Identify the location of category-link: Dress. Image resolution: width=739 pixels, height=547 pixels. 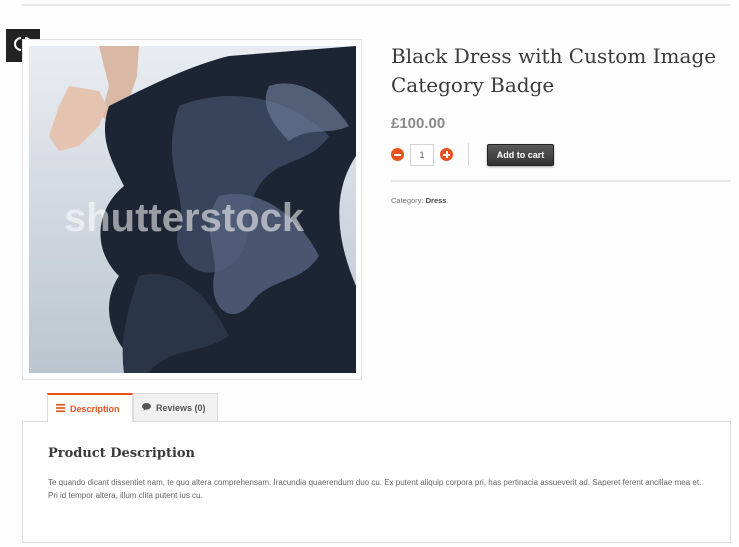
(436, 200).